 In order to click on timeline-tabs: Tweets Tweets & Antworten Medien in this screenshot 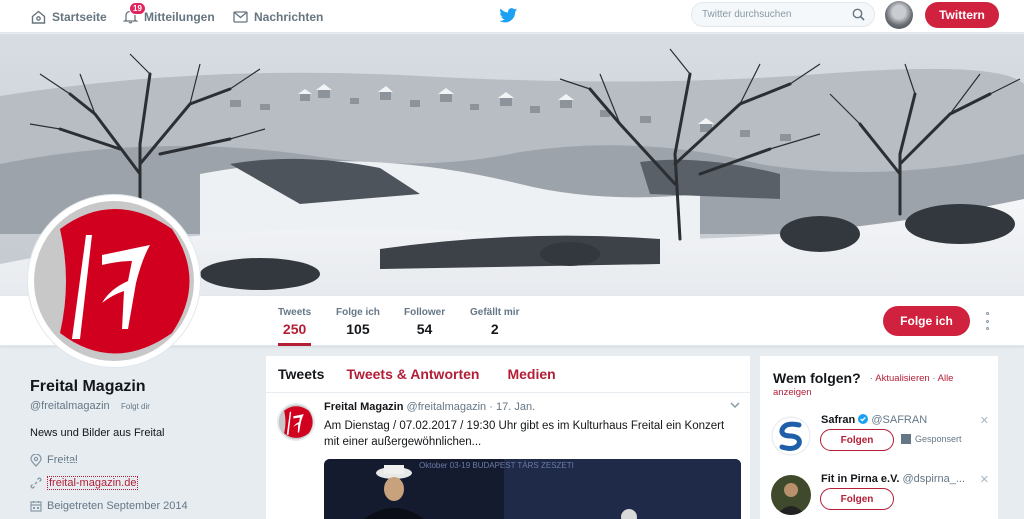, I will do `click(508, 374)`.